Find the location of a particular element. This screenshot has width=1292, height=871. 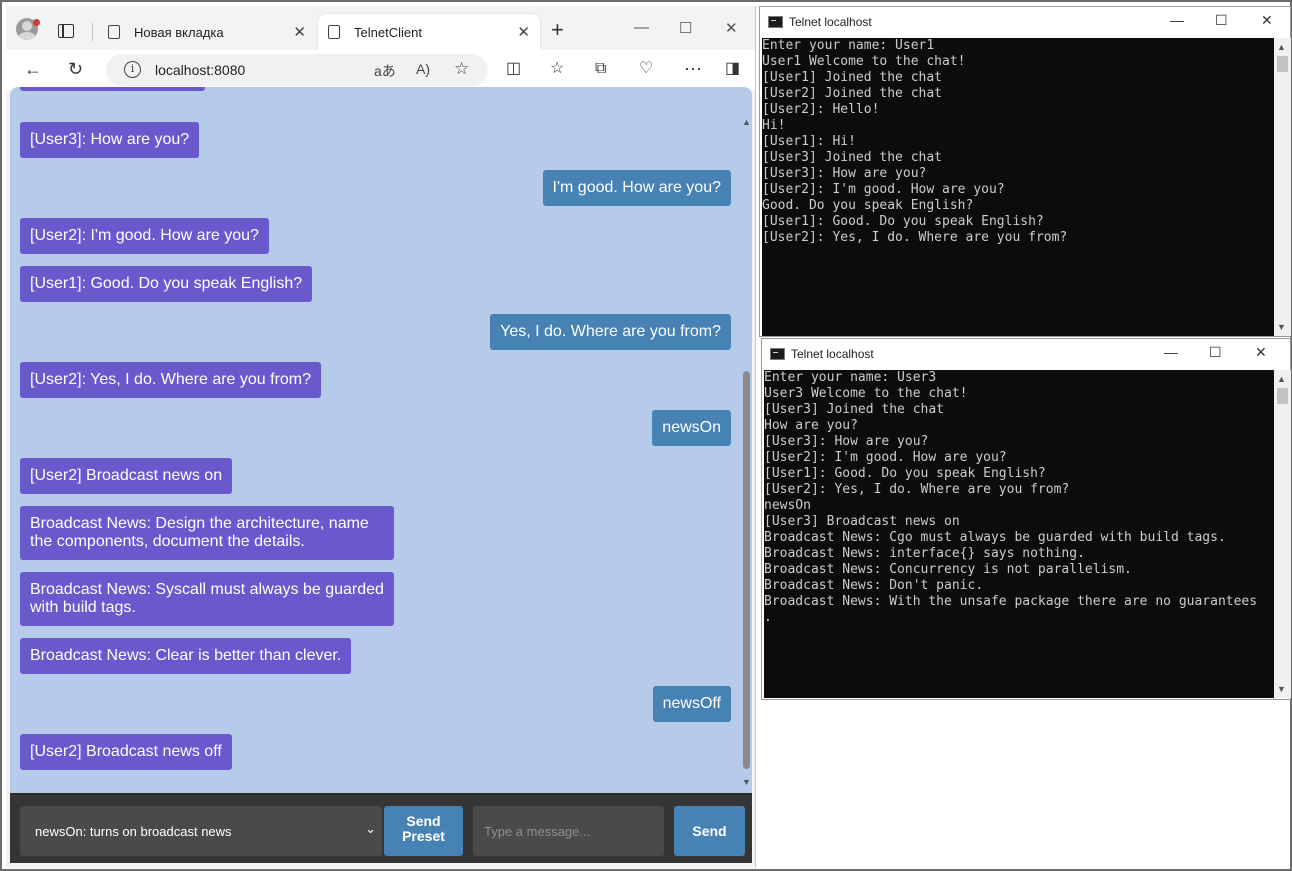

chat-message-incoming: [User2]: Yes, I do. Where are you from? is located at coordinates (171, 380).